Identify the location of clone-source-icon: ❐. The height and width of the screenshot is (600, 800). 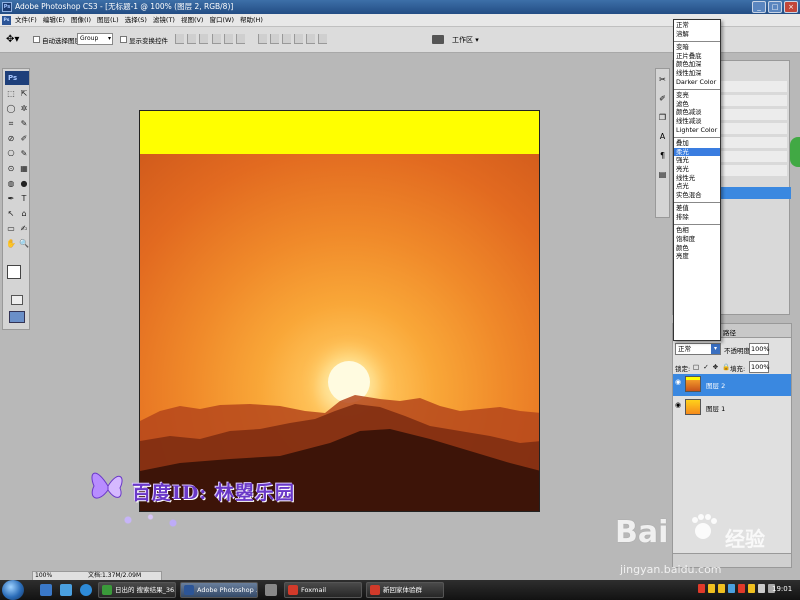
(662, 118).